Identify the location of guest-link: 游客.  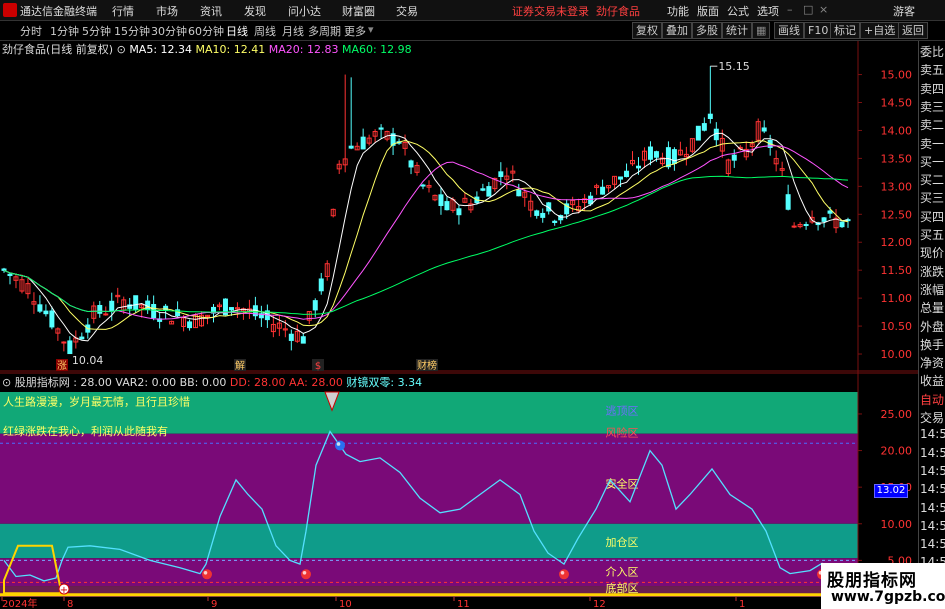
(904, 11).